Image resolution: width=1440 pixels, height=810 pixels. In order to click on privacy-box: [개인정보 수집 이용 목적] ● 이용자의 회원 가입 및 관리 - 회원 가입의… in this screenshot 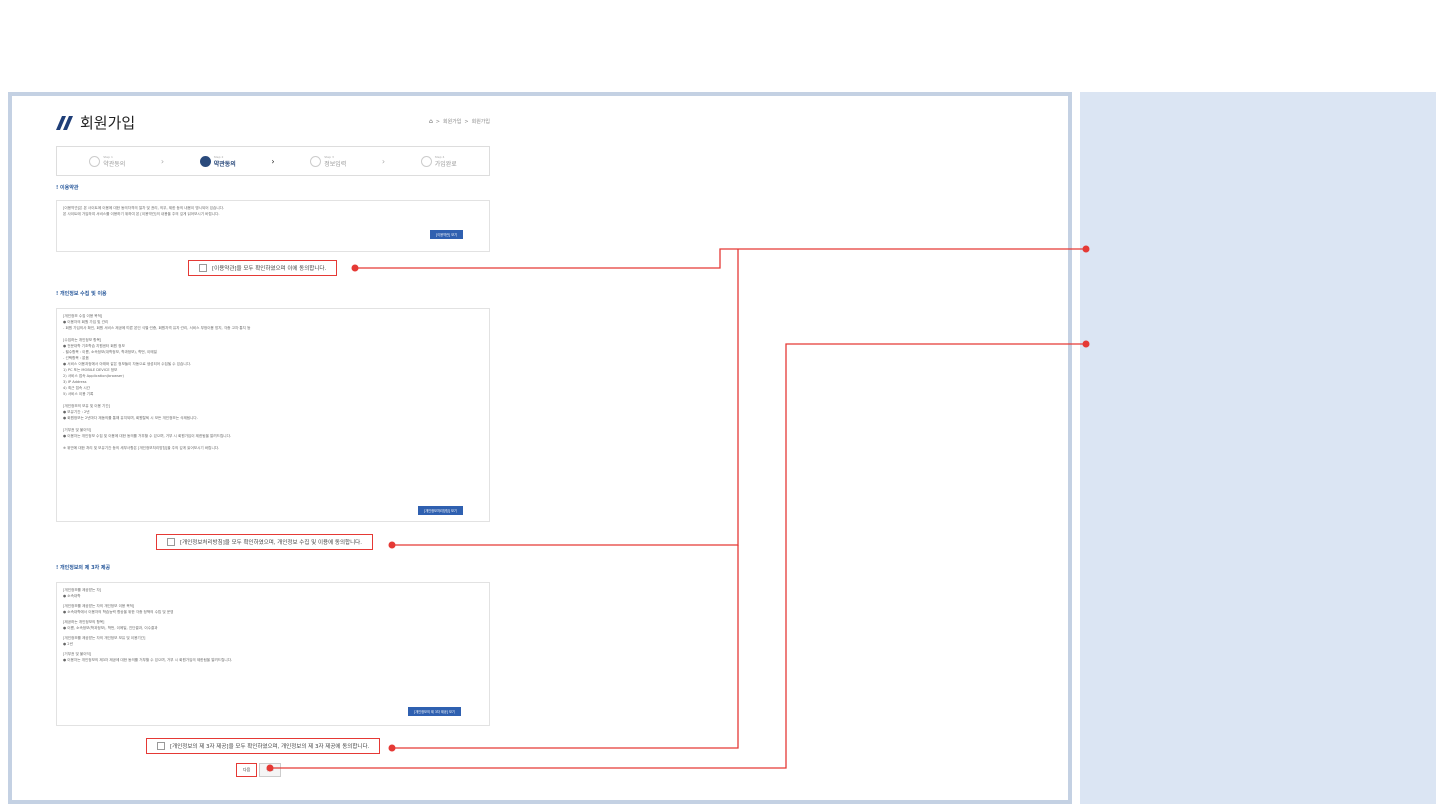, I will do `click(273, 415)`.